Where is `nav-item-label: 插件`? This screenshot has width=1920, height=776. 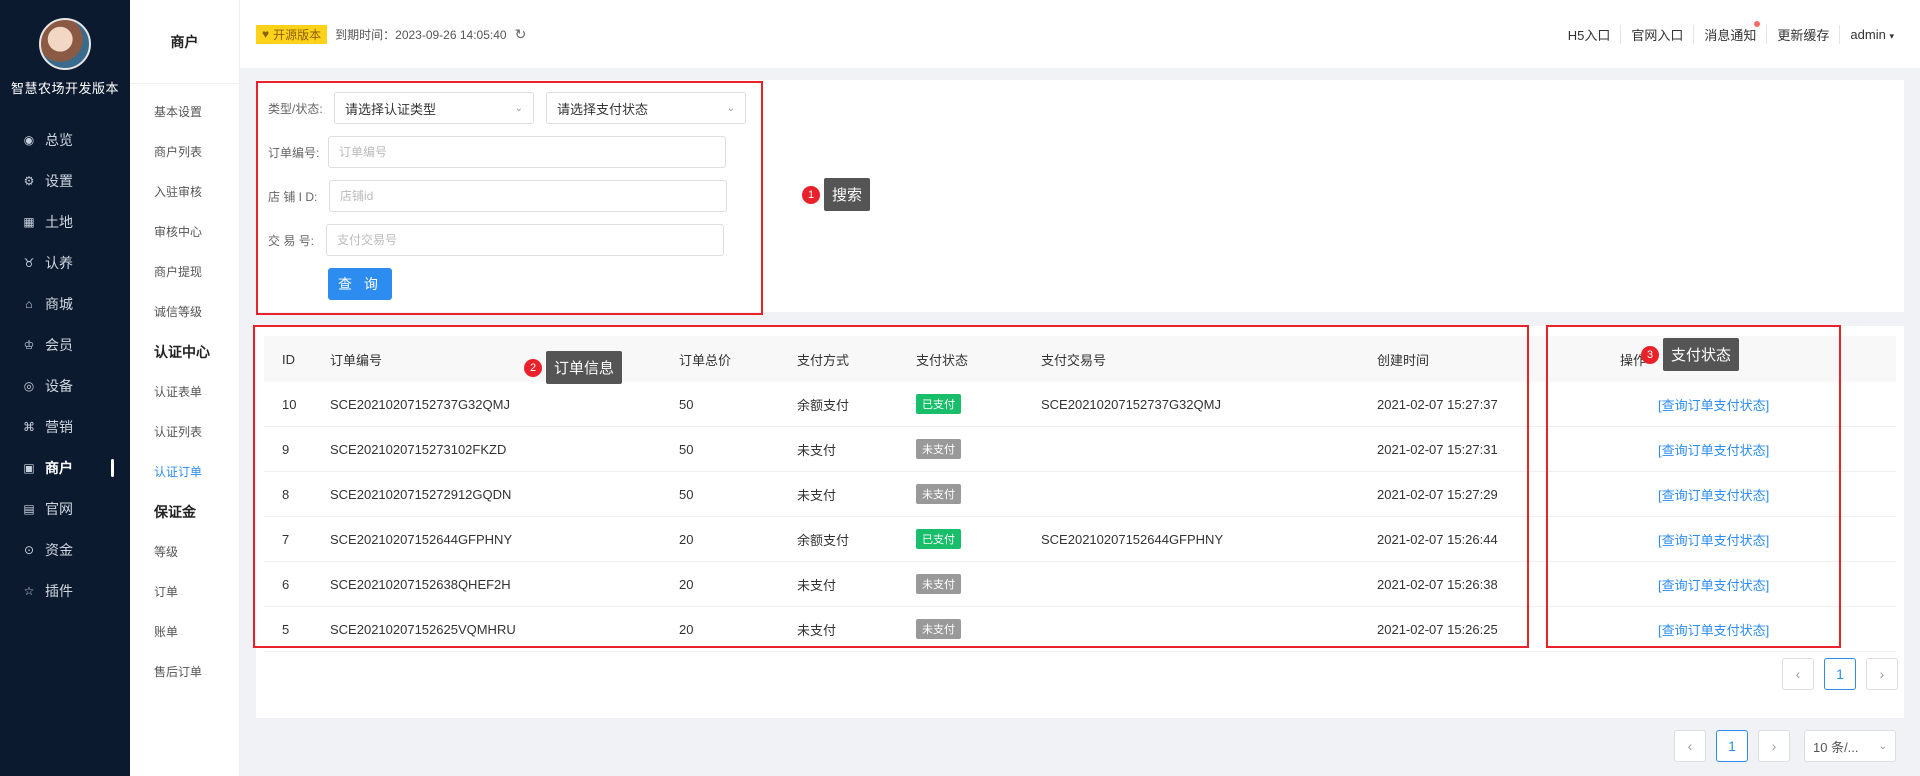
nav-item-label: 插件 is located at coordinates (59, 590).